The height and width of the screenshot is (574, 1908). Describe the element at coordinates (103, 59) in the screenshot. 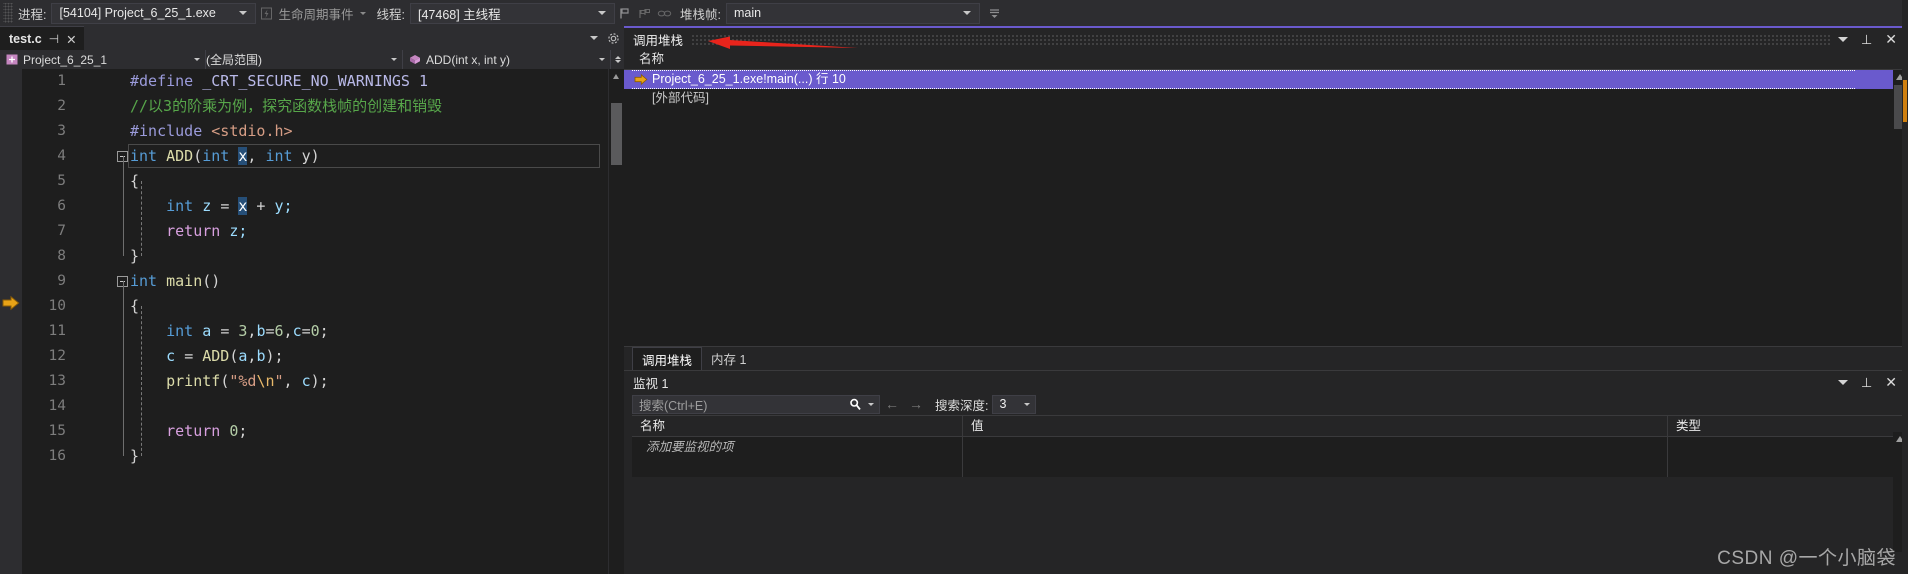

I see `navbar-project-dropdown: Project_6_25_1` at that location.